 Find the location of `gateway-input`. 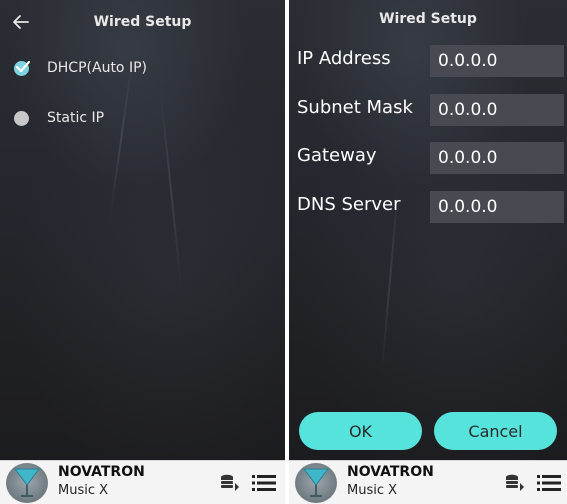

gateway-input is located at coordinates (497, 158).